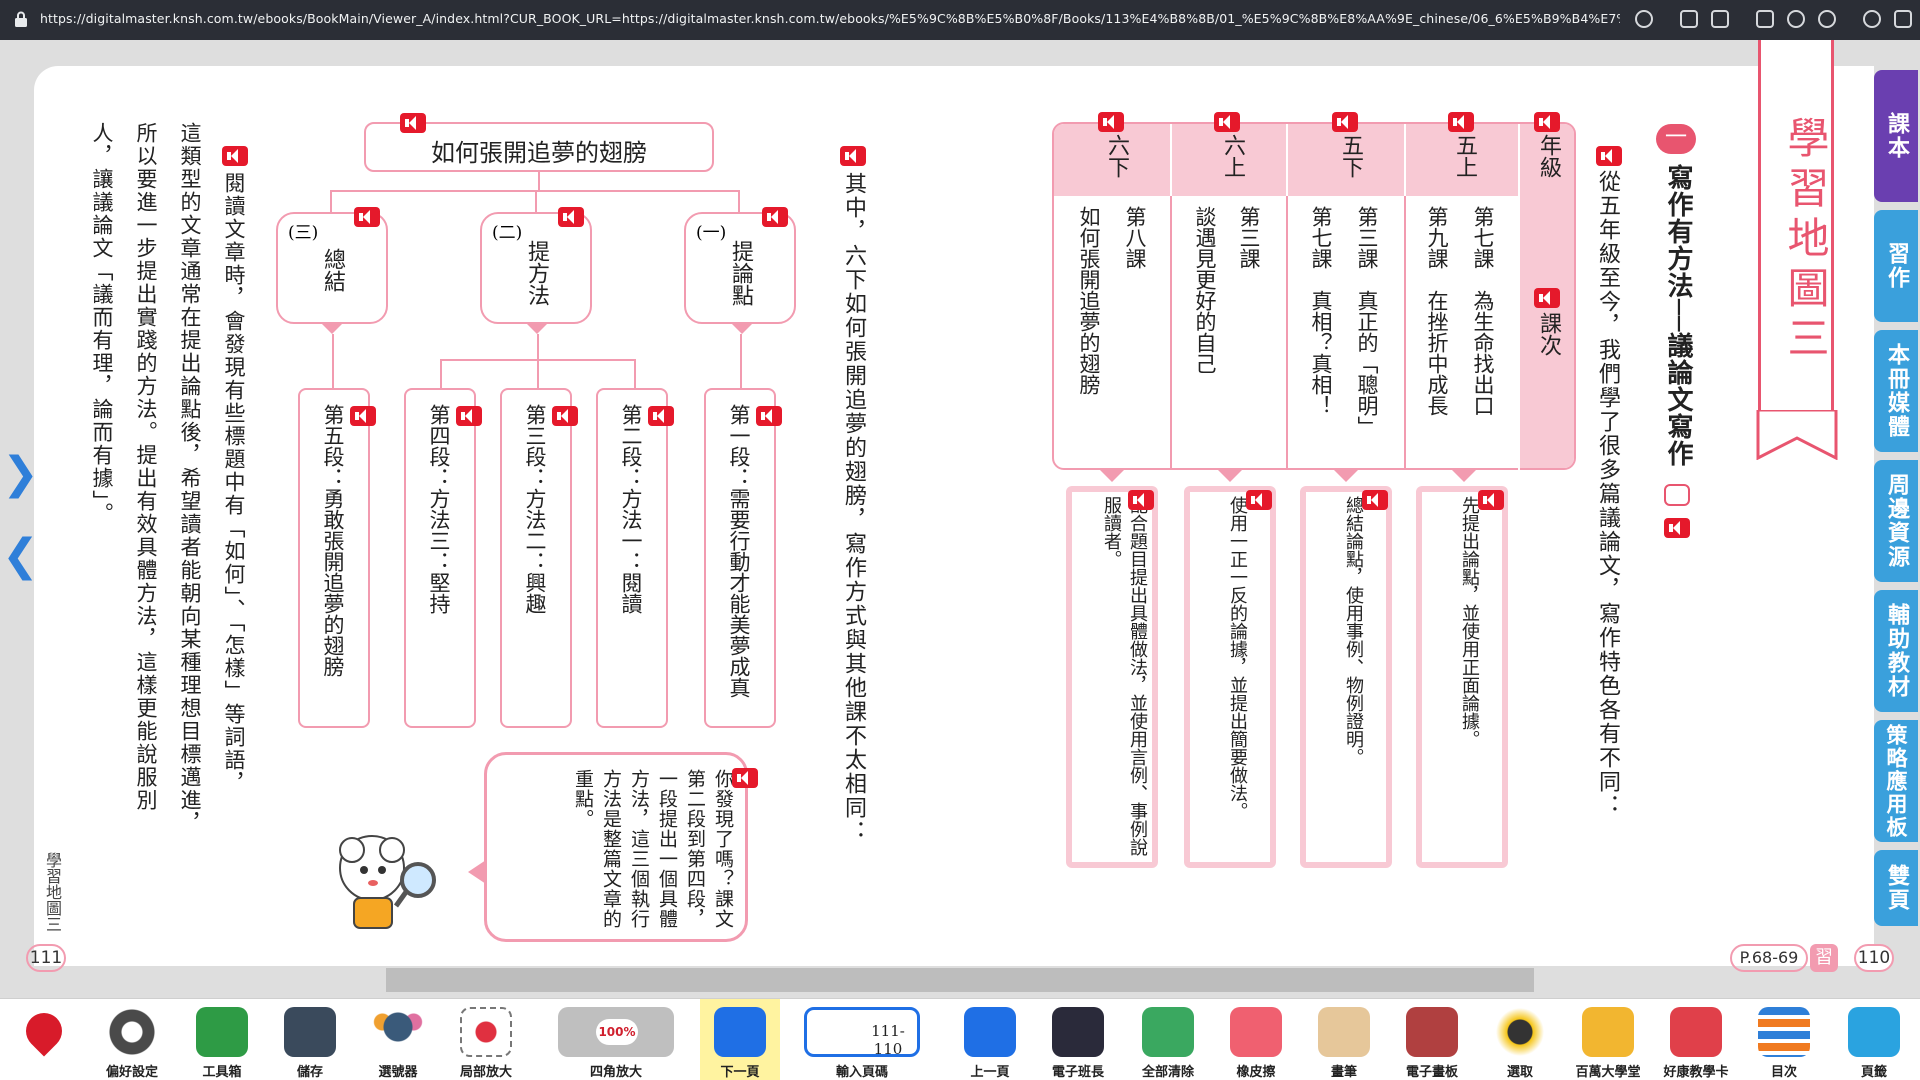 The width and height of the screenshot is (1920, 1080). What do you see at coordinates (1321, 311) in the screenshot?
I see `lesson-cell: 第七課 真相？真相！` at bounding box center [1321, 311].